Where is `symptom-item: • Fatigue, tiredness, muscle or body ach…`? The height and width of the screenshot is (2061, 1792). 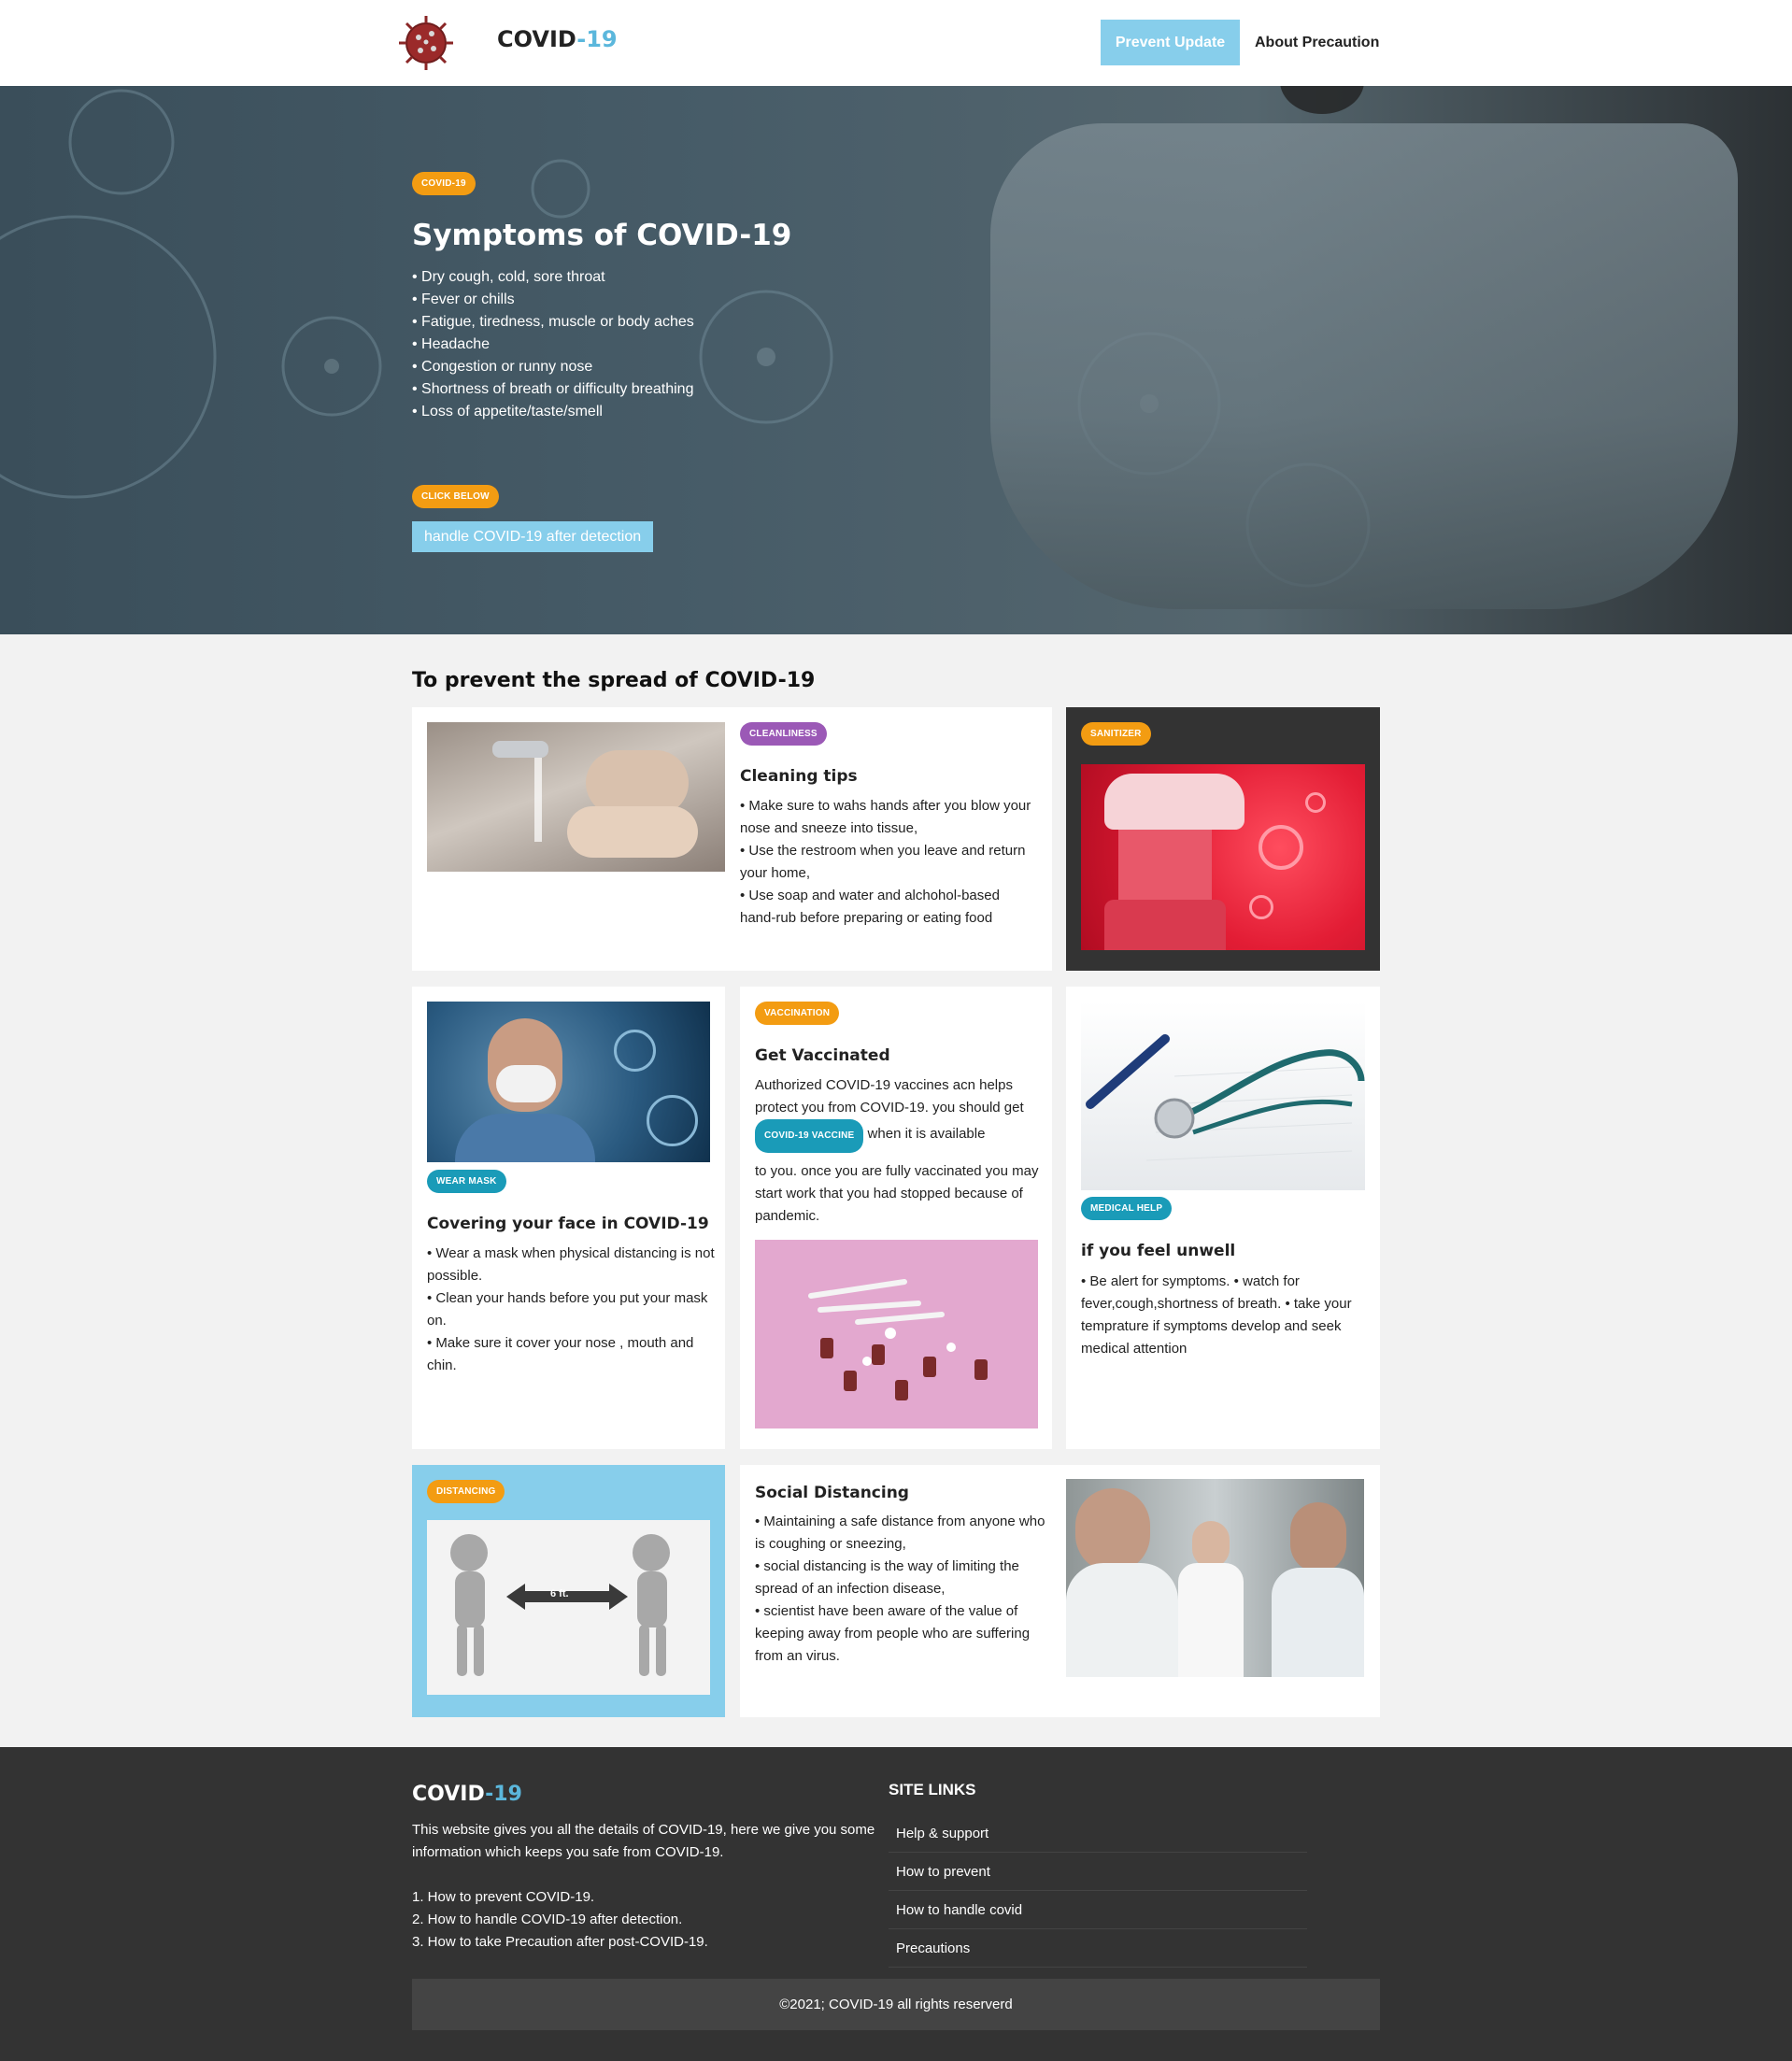
symptom-item: • Fatigue, tiredness, muscle or body ach… is located at coordinates (553, 322).